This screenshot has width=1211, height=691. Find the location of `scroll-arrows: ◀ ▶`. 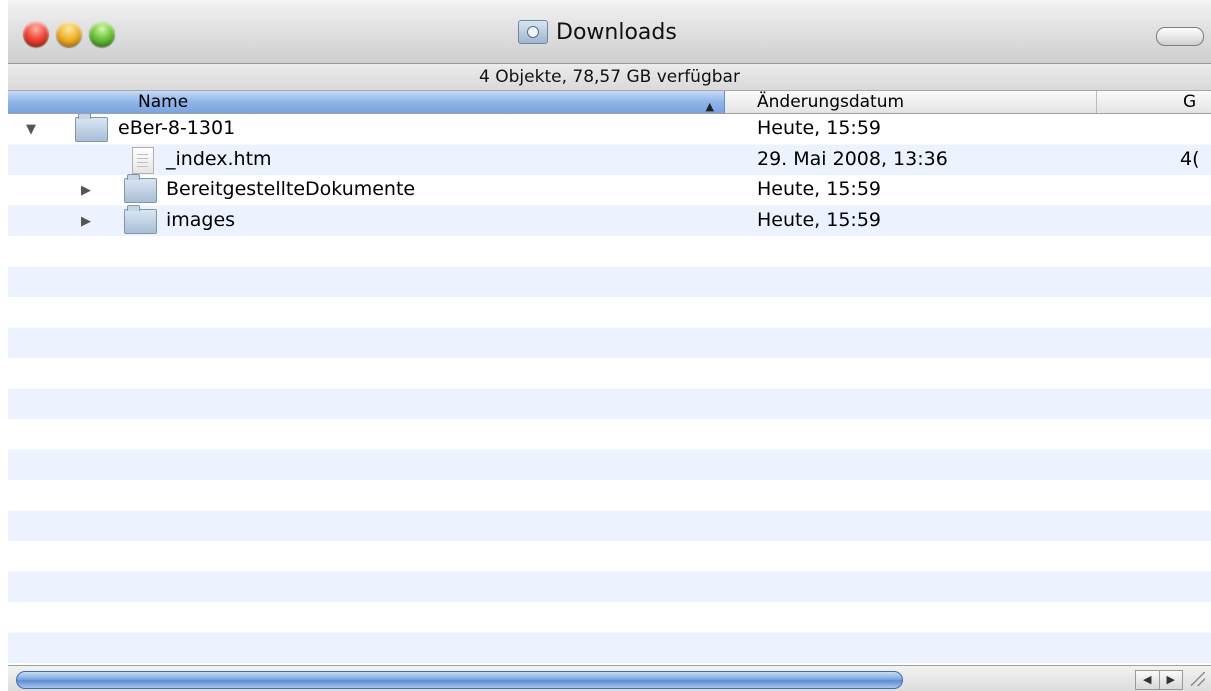

scroll-arrows: ◀ ▶ is located at coordinates (1159, 680).